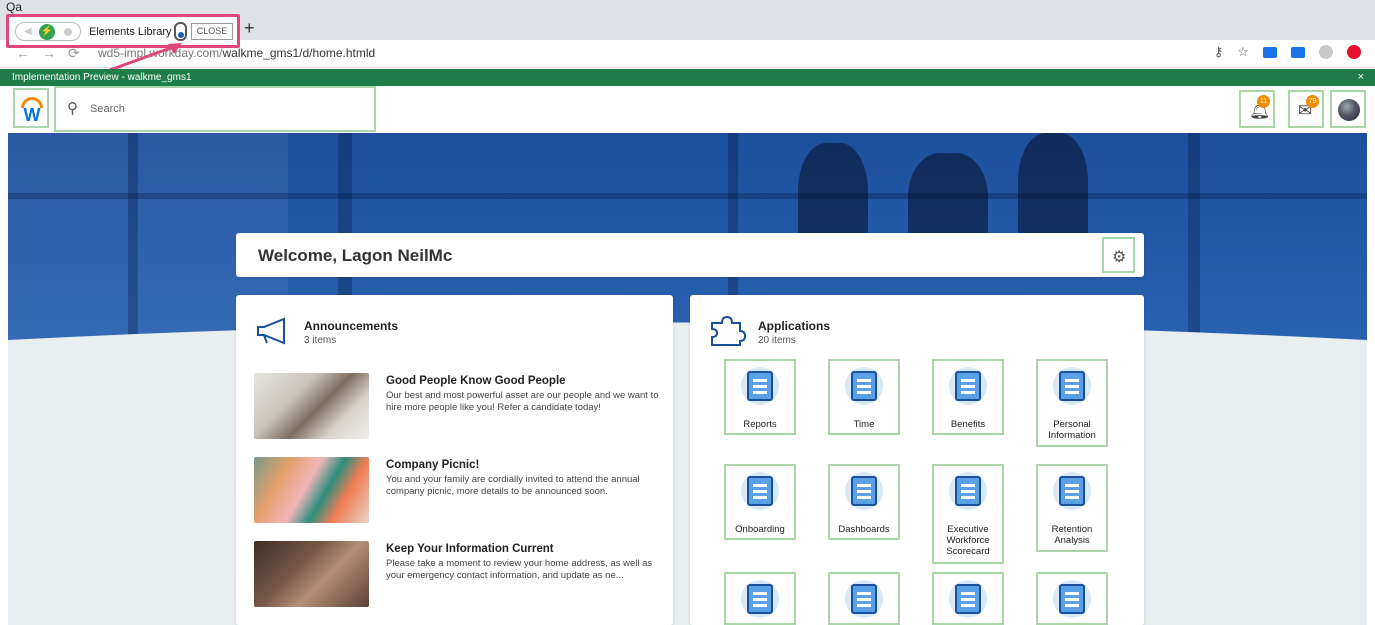 The height and width of the screenshot is (625, 1375). Describe the element at coordinates (14, 7) in the screenshot. I see `tab-title: Qa` at that location.